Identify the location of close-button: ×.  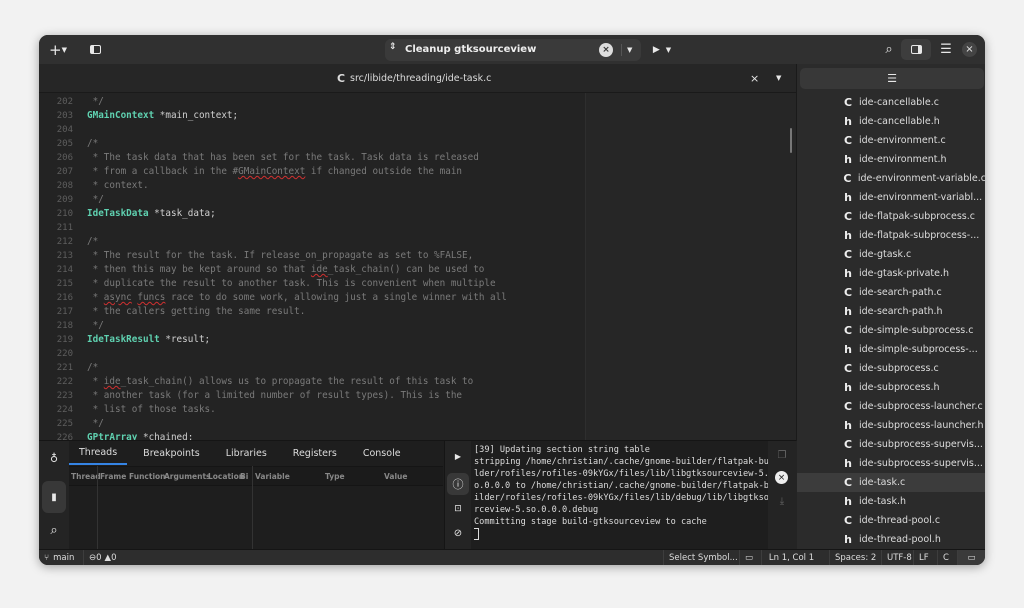
(969, 49).